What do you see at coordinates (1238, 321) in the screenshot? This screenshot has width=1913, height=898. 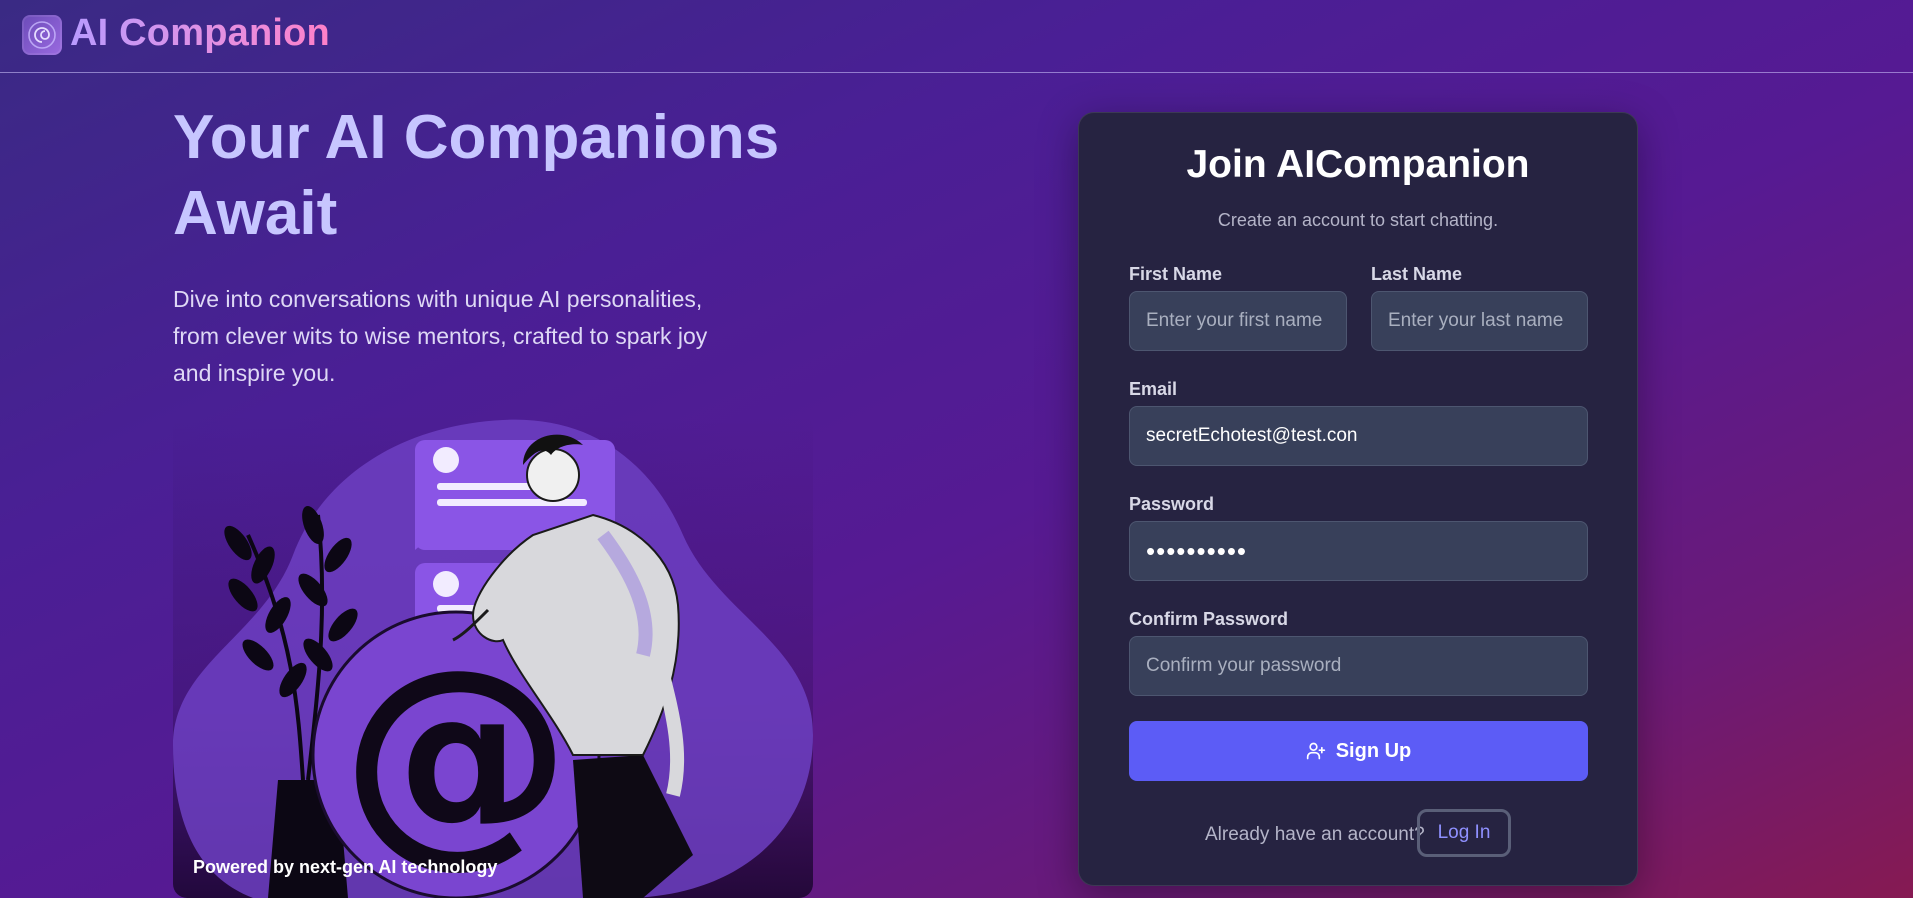 I see `first-name-input` at bounding box center [1238, 321].